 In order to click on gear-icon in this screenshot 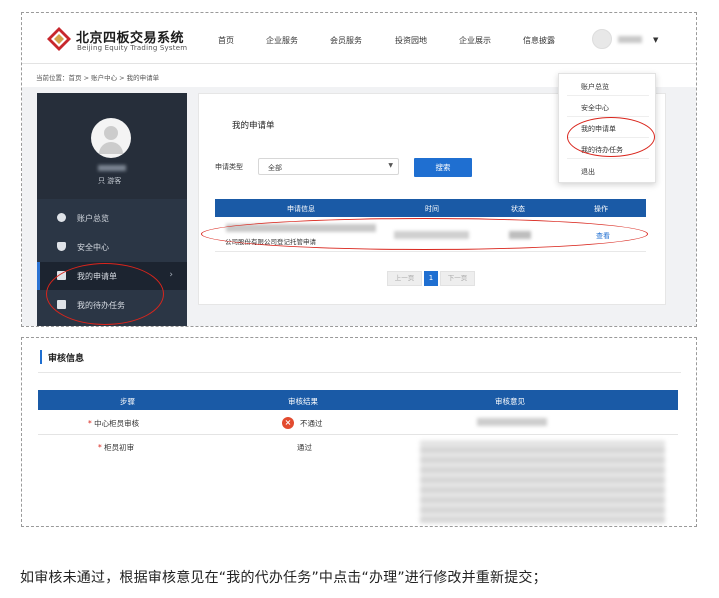, I will do `click(61, 217)`.